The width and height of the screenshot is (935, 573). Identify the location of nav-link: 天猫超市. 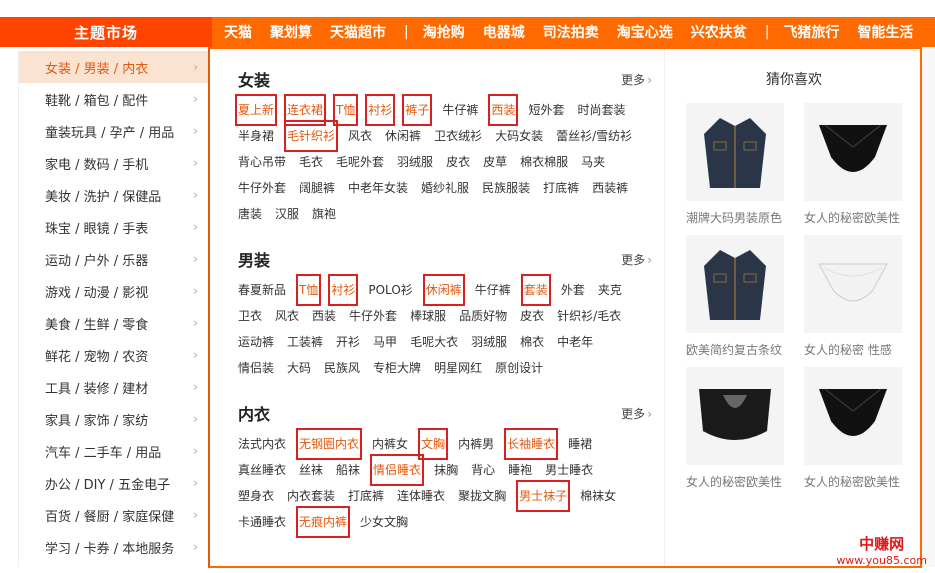
(358, 32).